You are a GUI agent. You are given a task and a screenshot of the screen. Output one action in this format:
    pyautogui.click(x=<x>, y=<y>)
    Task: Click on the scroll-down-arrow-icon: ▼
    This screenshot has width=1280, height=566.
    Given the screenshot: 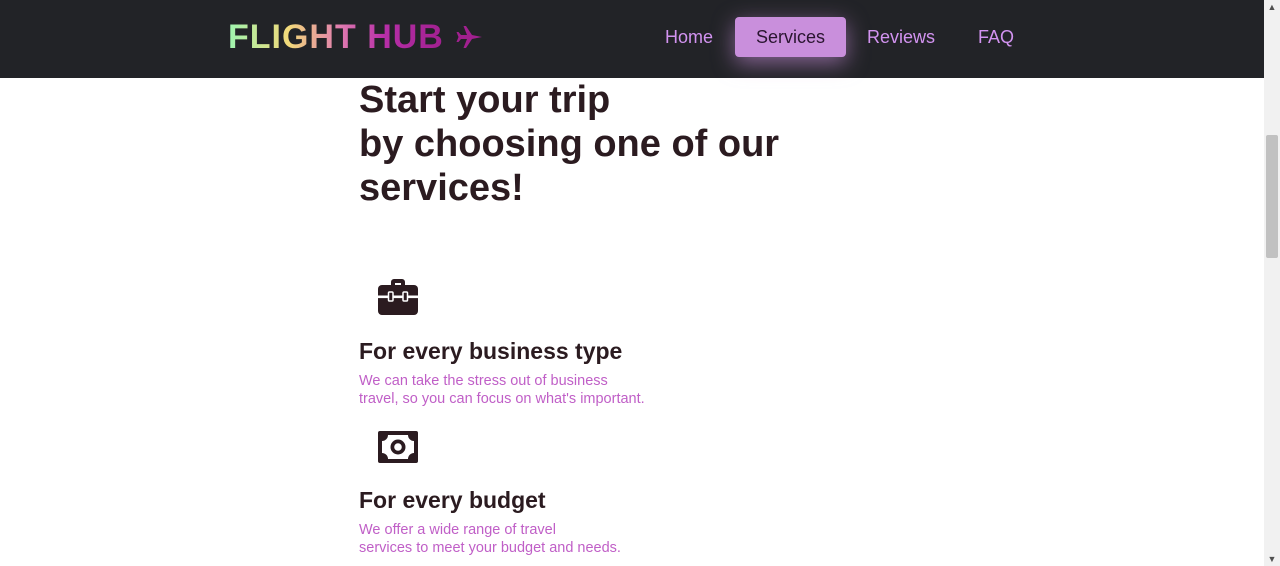 What is the action you would take?
    pyautogui.click(x=1272, y=559)
    